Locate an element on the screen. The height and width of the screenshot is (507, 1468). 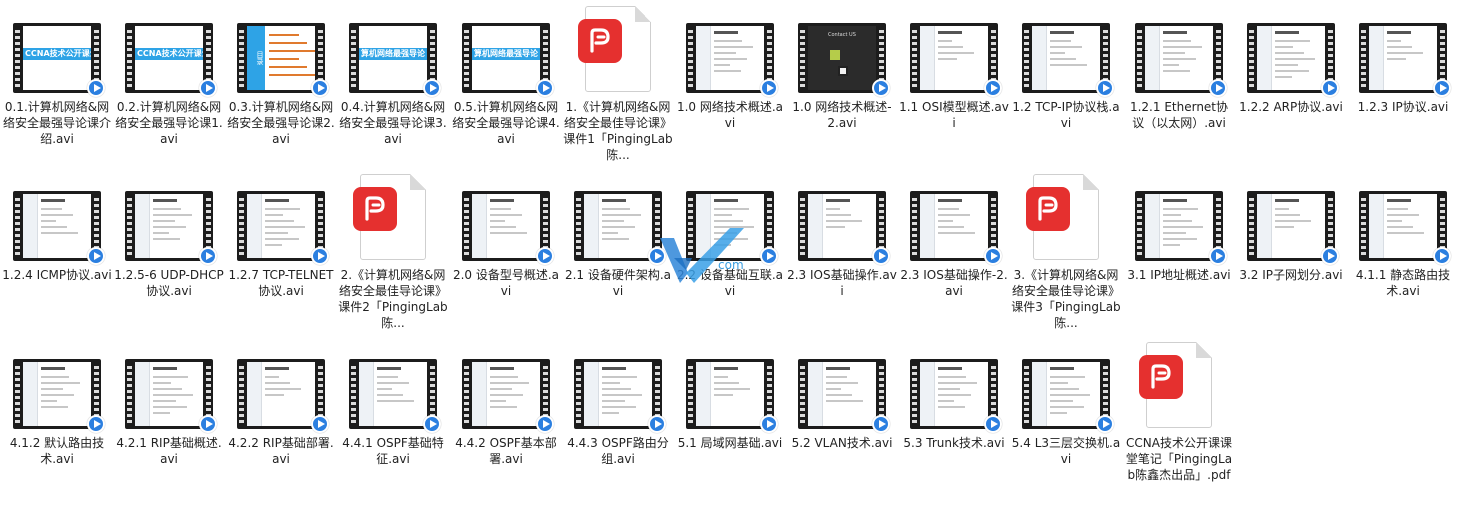
file-name-label: 2.3 IOS基础操作-2.avi is located at coordinates (954, 283).